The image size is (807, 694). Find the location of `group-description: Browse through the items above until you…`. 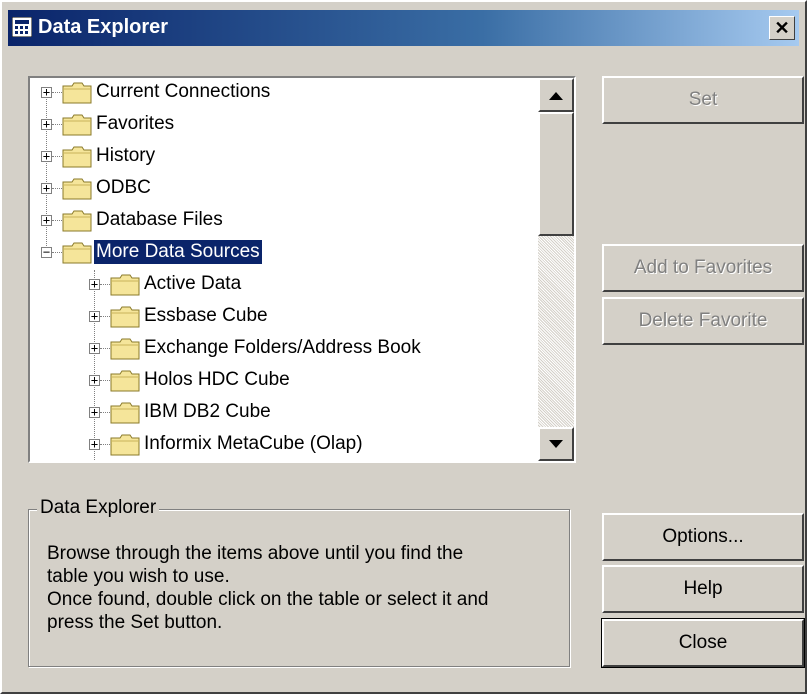

group-description: Browse through the items above until you… is located at coordinates (302, 588).